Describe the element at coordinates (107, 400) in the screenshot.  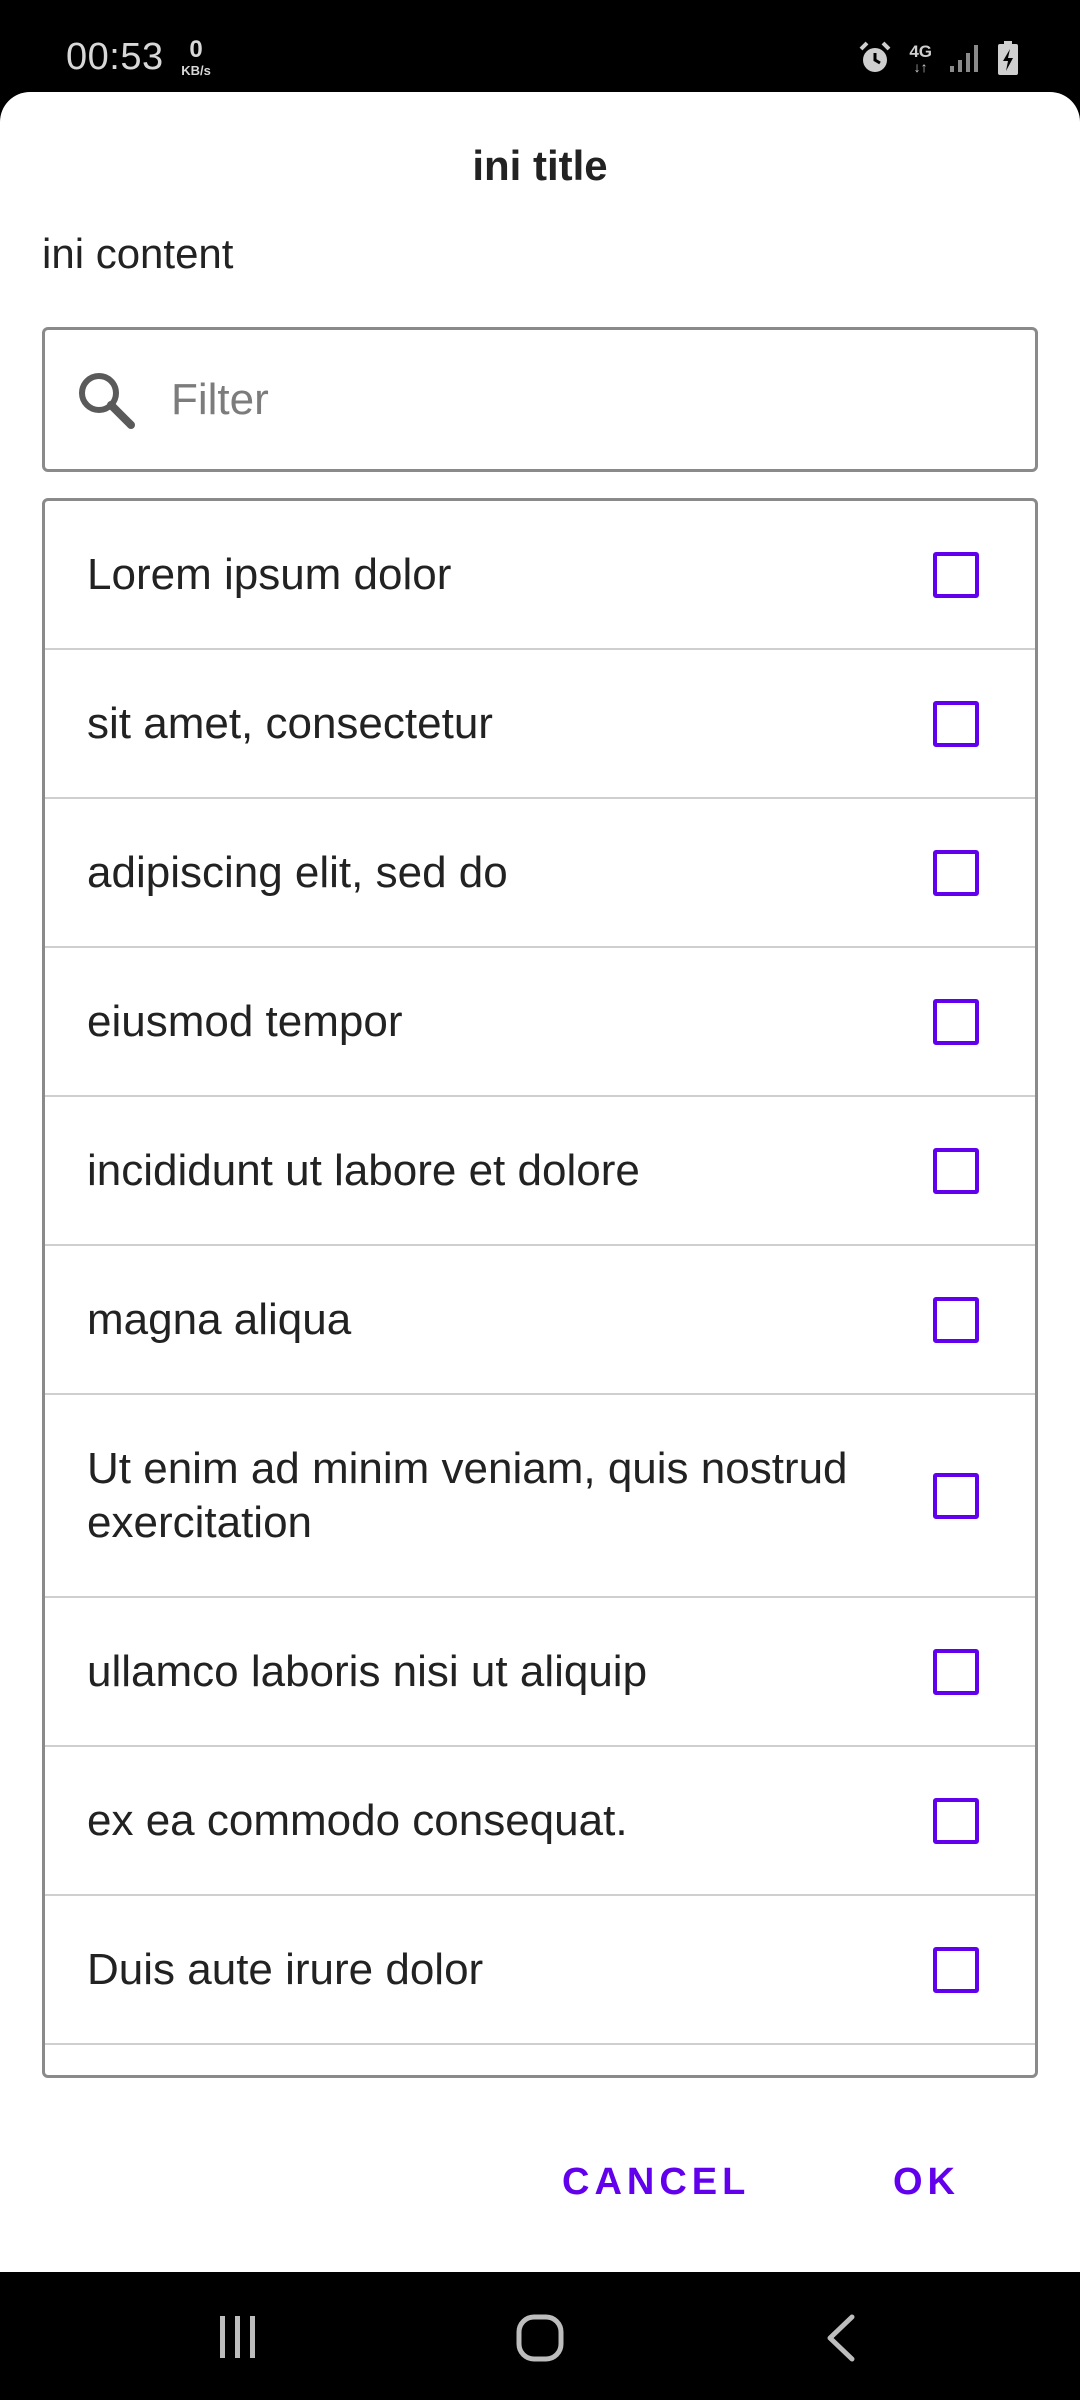
I see `search-icon` at that location.